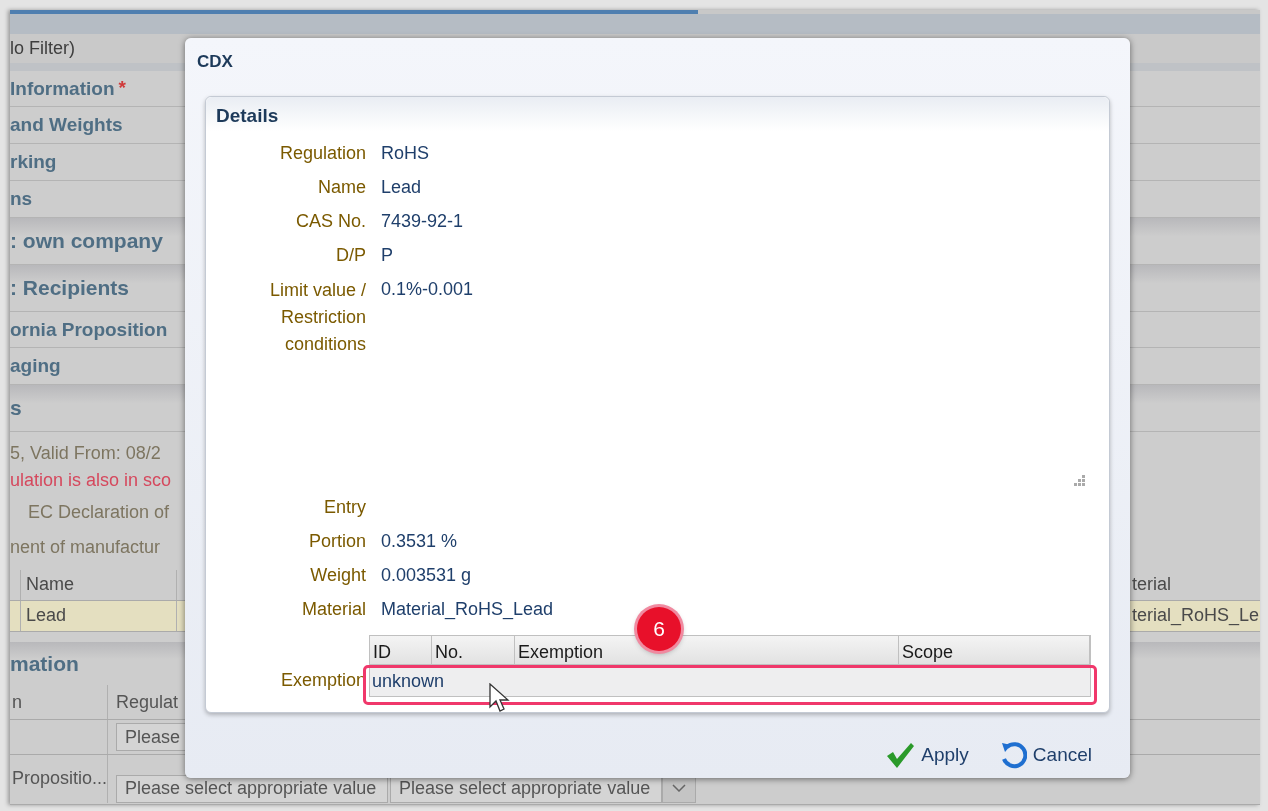 Image resolution: width=1268 pixels, height=811 pixels. Describe the element at coordinates (99, 513) in the screenshot. I see `info-text: EC Declaration of` at that location.